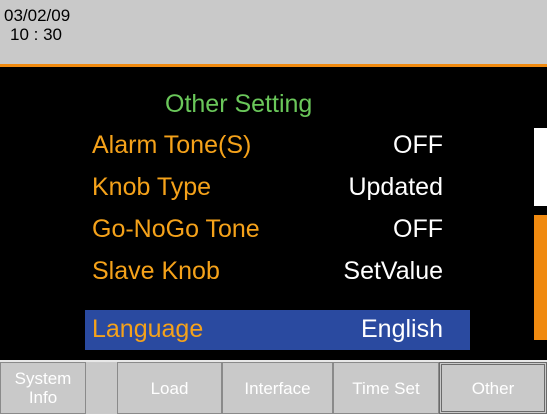  Describe the element at coordinates (36, 34) in the screenshot. I see `time-display: 10 : 30` at that location.